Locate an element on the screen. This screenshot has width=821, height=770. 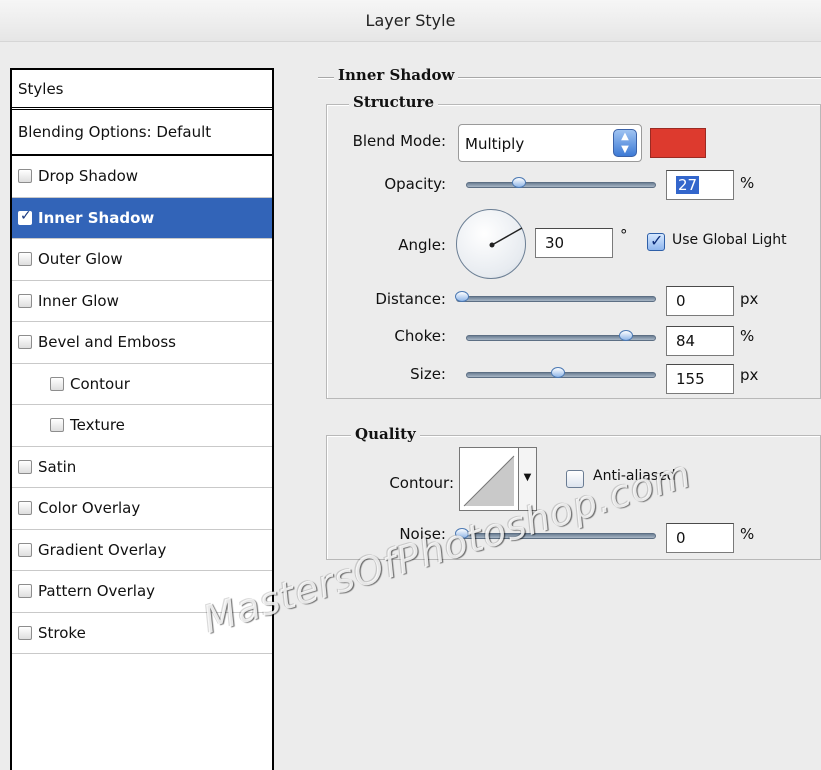
opacity-slider is located at coordinates (561, 182).